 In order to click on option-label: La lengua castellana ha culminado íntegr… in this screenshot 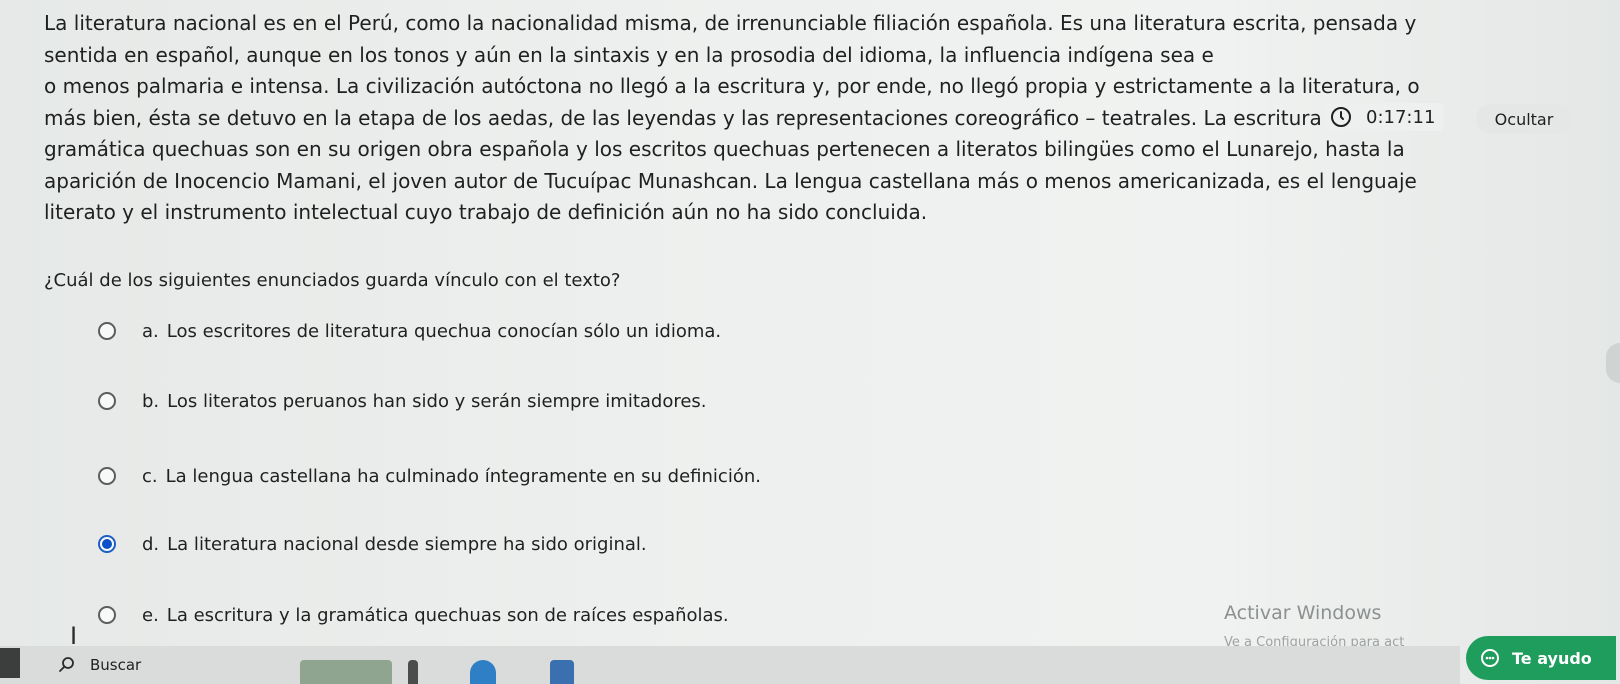, I will do `click(463, 476)`.